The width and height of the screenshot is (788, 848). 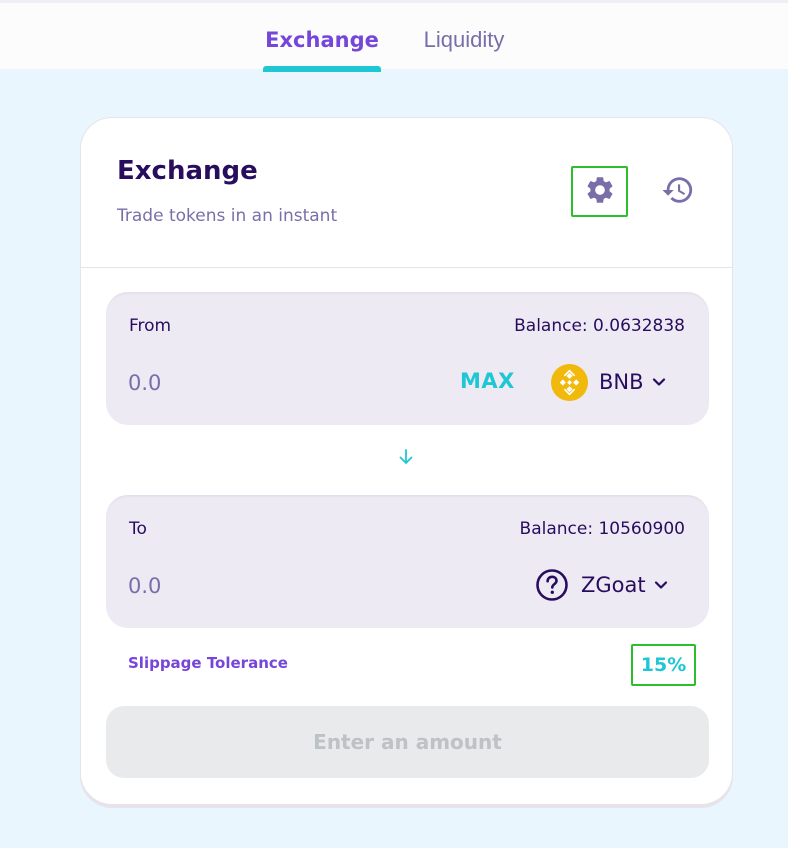 I want to click on to-token-select: ZGoat, so click(x=600, y=585).